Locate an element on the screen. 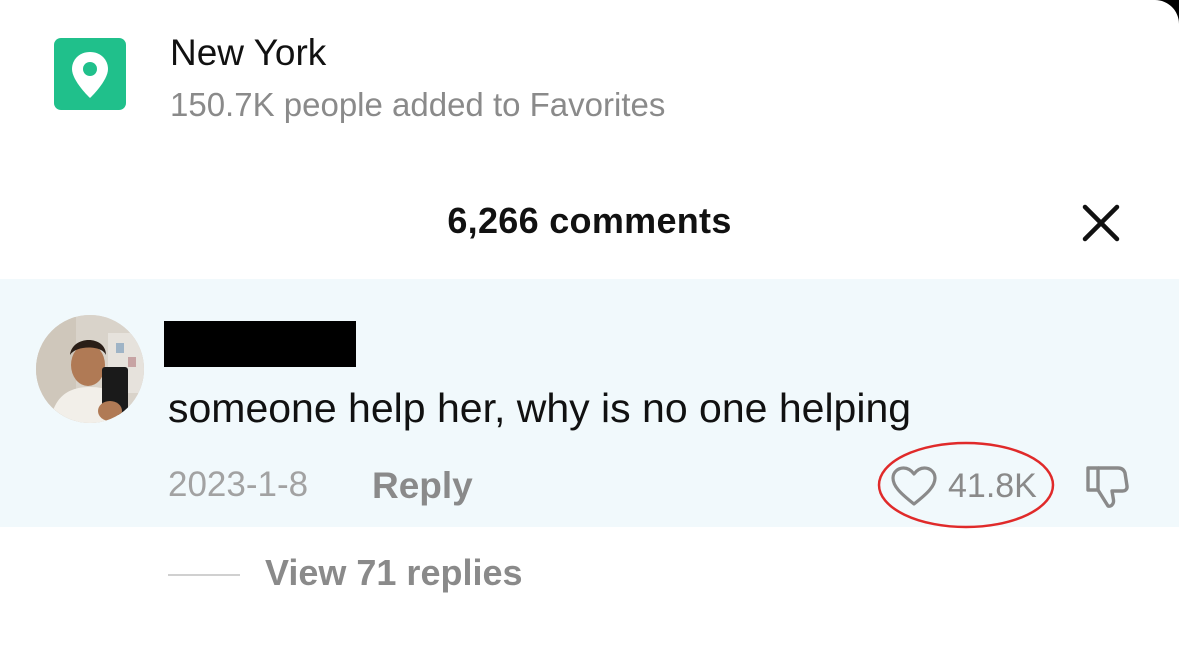  close-button is located at coordinates (1101, 223).